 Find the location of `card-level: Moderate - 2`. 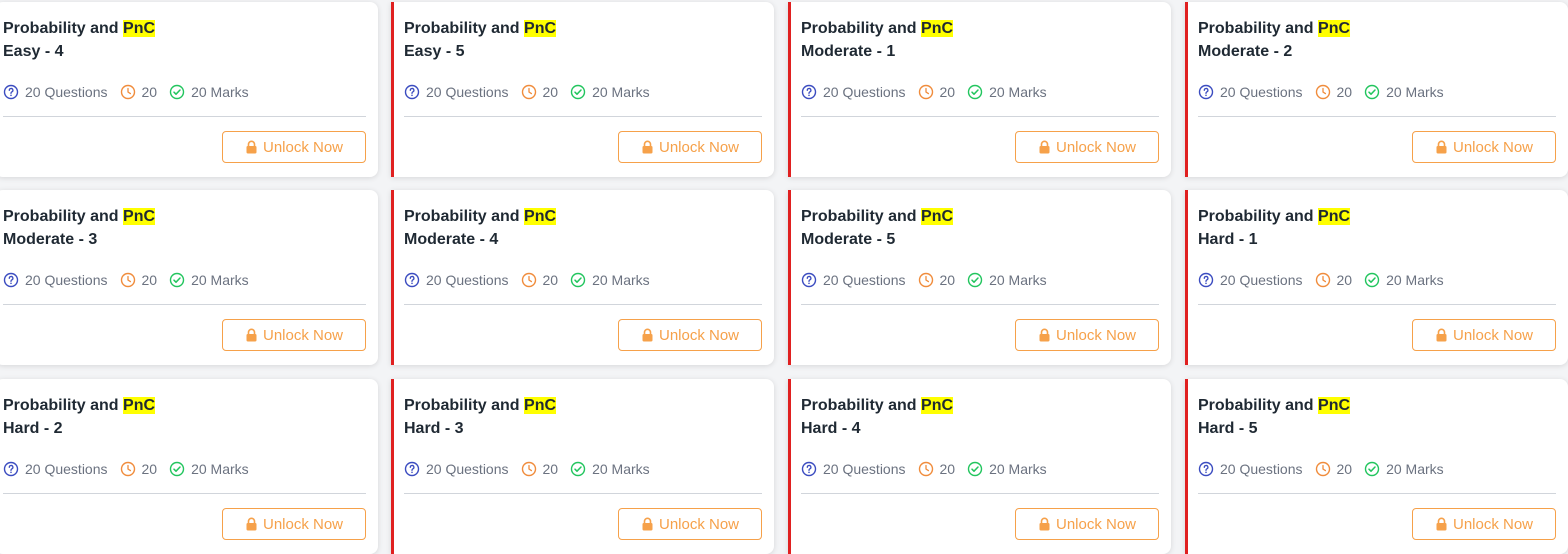

card-level: Moderate - 2 is located at coordinates (1245, 51).